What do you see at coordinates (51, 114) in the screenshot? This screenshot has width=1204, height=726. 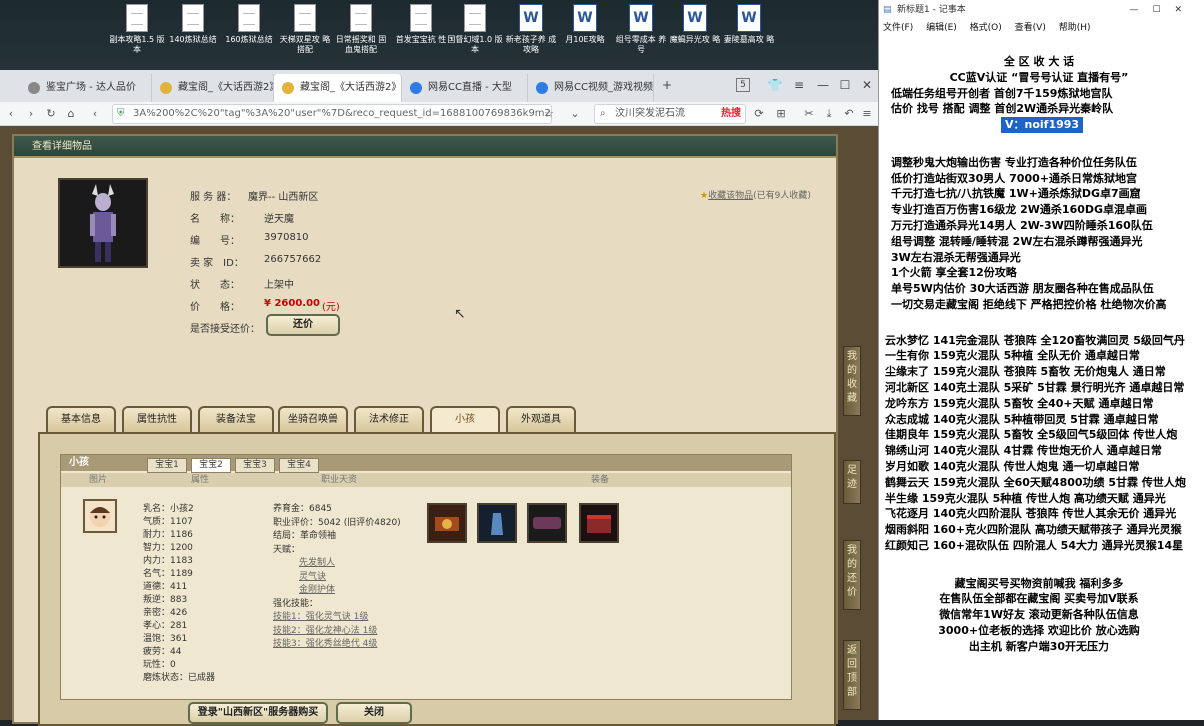 I see `refresh-icon: ↻` at bounding box center [51, 114].